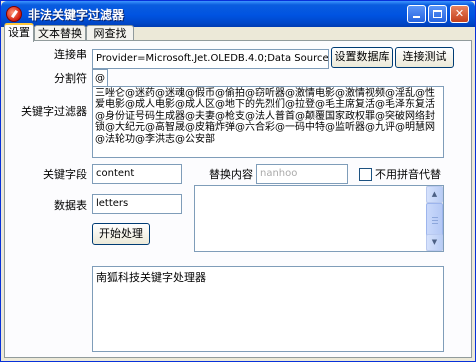 The image size is (476, 362). Describe the element at coordinates (151, 277) in the screenshot. I see `results-text: 南狐科技关键字处理器` at that location.